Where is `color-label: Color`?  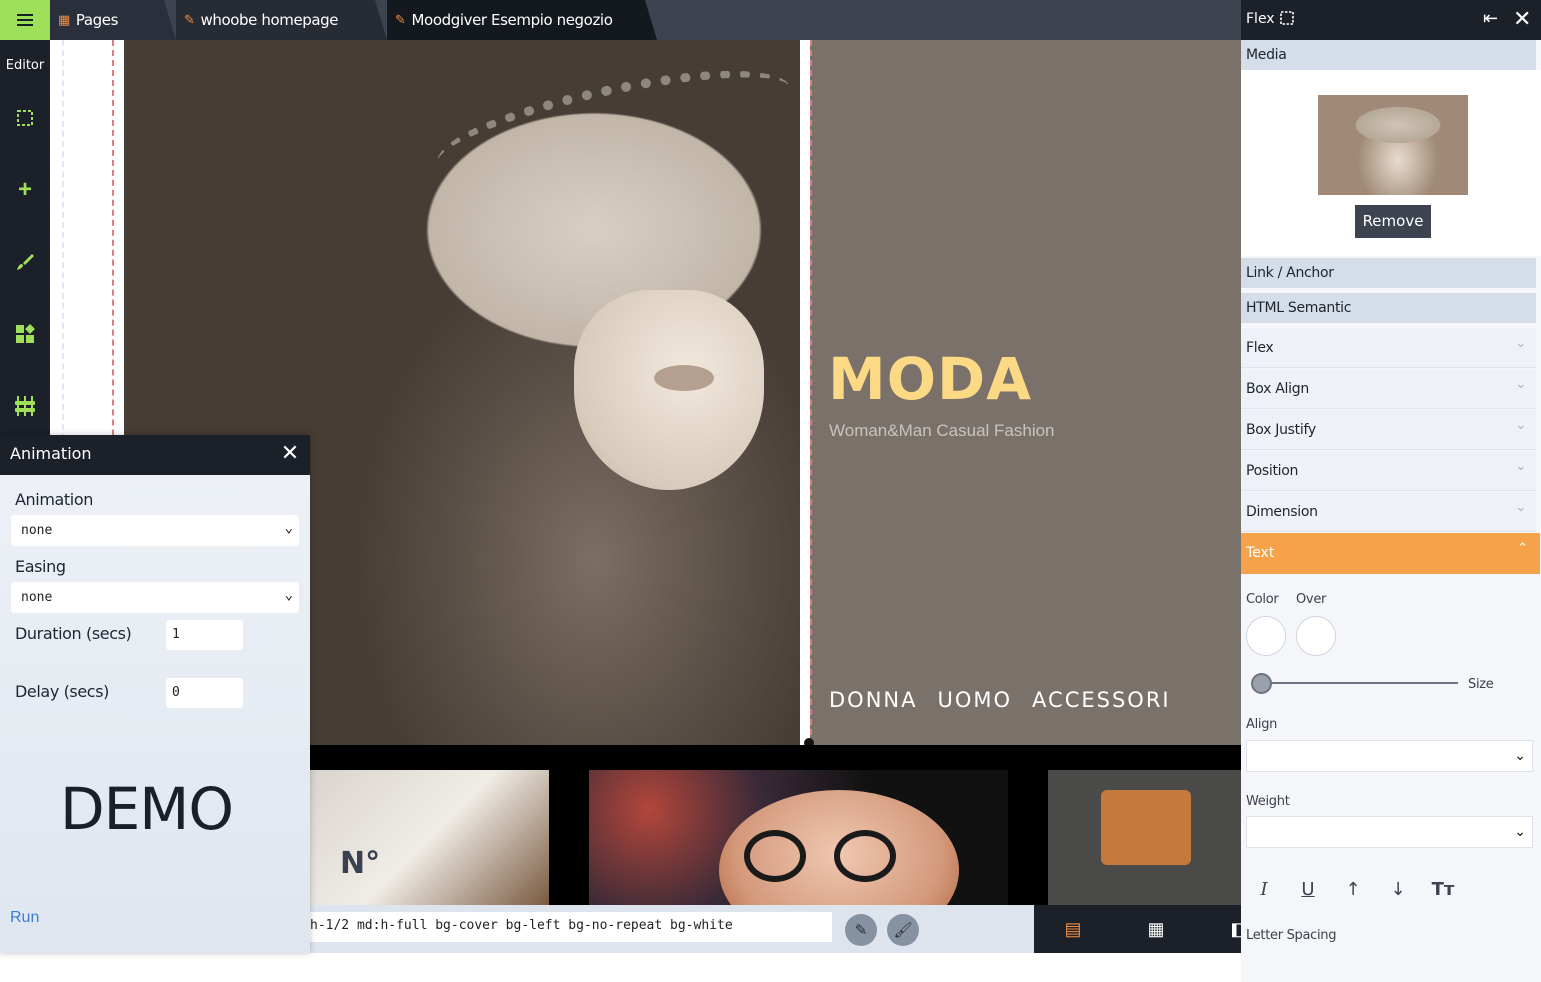
color-label: Color is located at coordinates (1262, 599).